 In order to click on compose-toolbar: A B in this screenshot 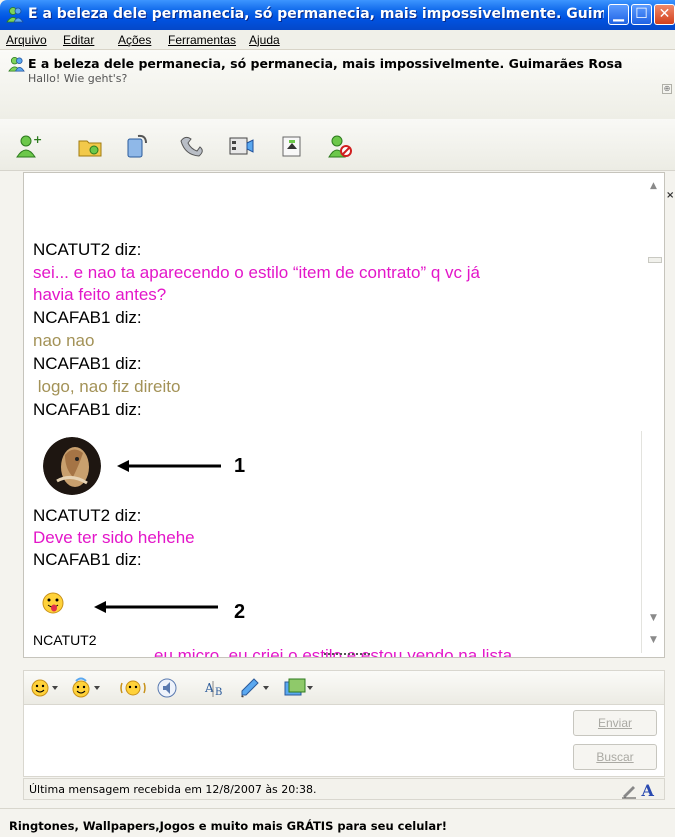, I will do `click(344, 687)`.